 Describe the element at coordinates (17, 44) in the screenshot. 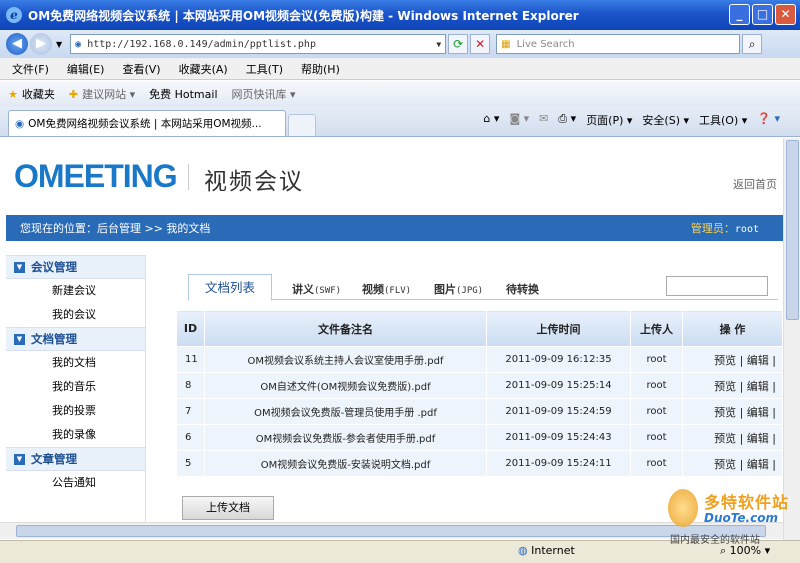

I see `back-button: ◀` at that location.